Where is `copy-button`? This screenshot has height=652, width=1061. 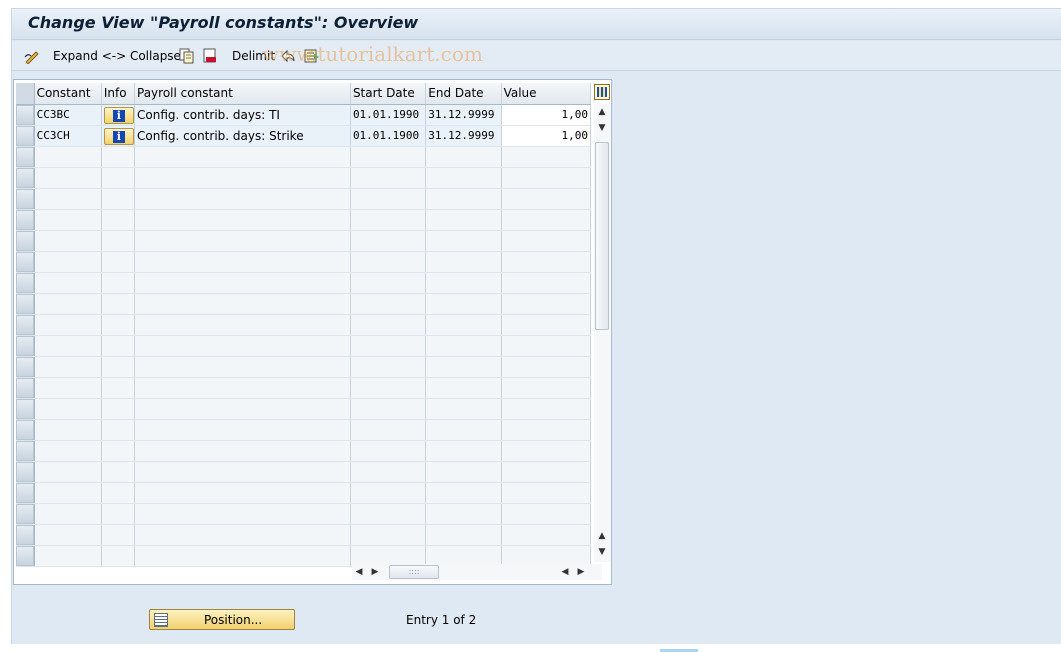
copy-button is located at coordinates (187, 56).